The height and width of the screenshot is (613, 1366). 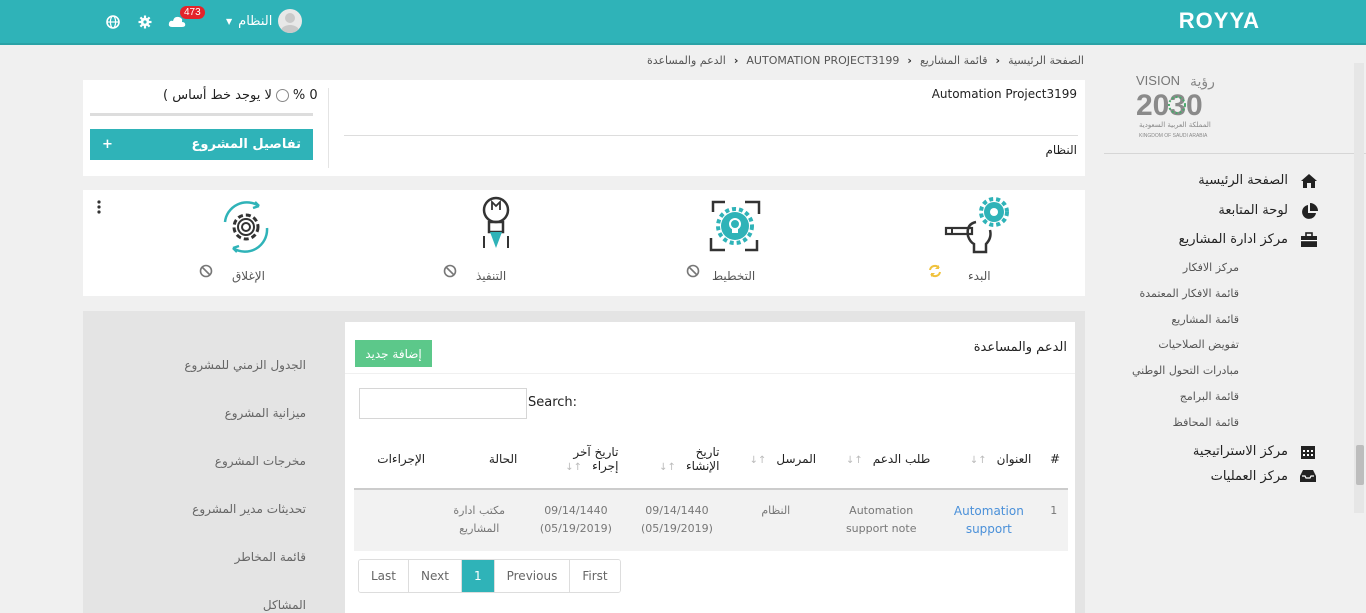 I want to click on sidebar-subitem-initiatives: مبادرات التحول الوطني, so click(x=1185, y=370).